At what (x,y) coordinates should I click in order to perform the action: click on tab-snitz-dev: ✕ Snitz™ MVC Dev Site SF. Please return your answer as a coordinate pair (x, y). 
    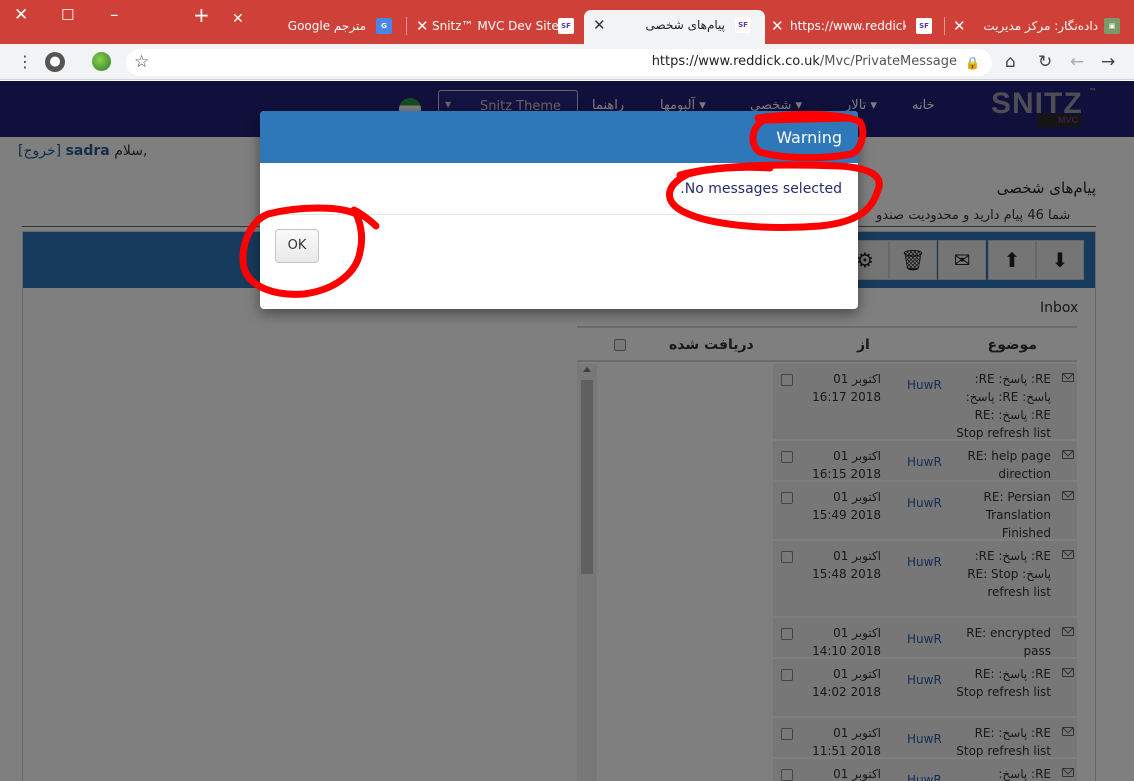
    Looking at the image, I should click on (495, 27).